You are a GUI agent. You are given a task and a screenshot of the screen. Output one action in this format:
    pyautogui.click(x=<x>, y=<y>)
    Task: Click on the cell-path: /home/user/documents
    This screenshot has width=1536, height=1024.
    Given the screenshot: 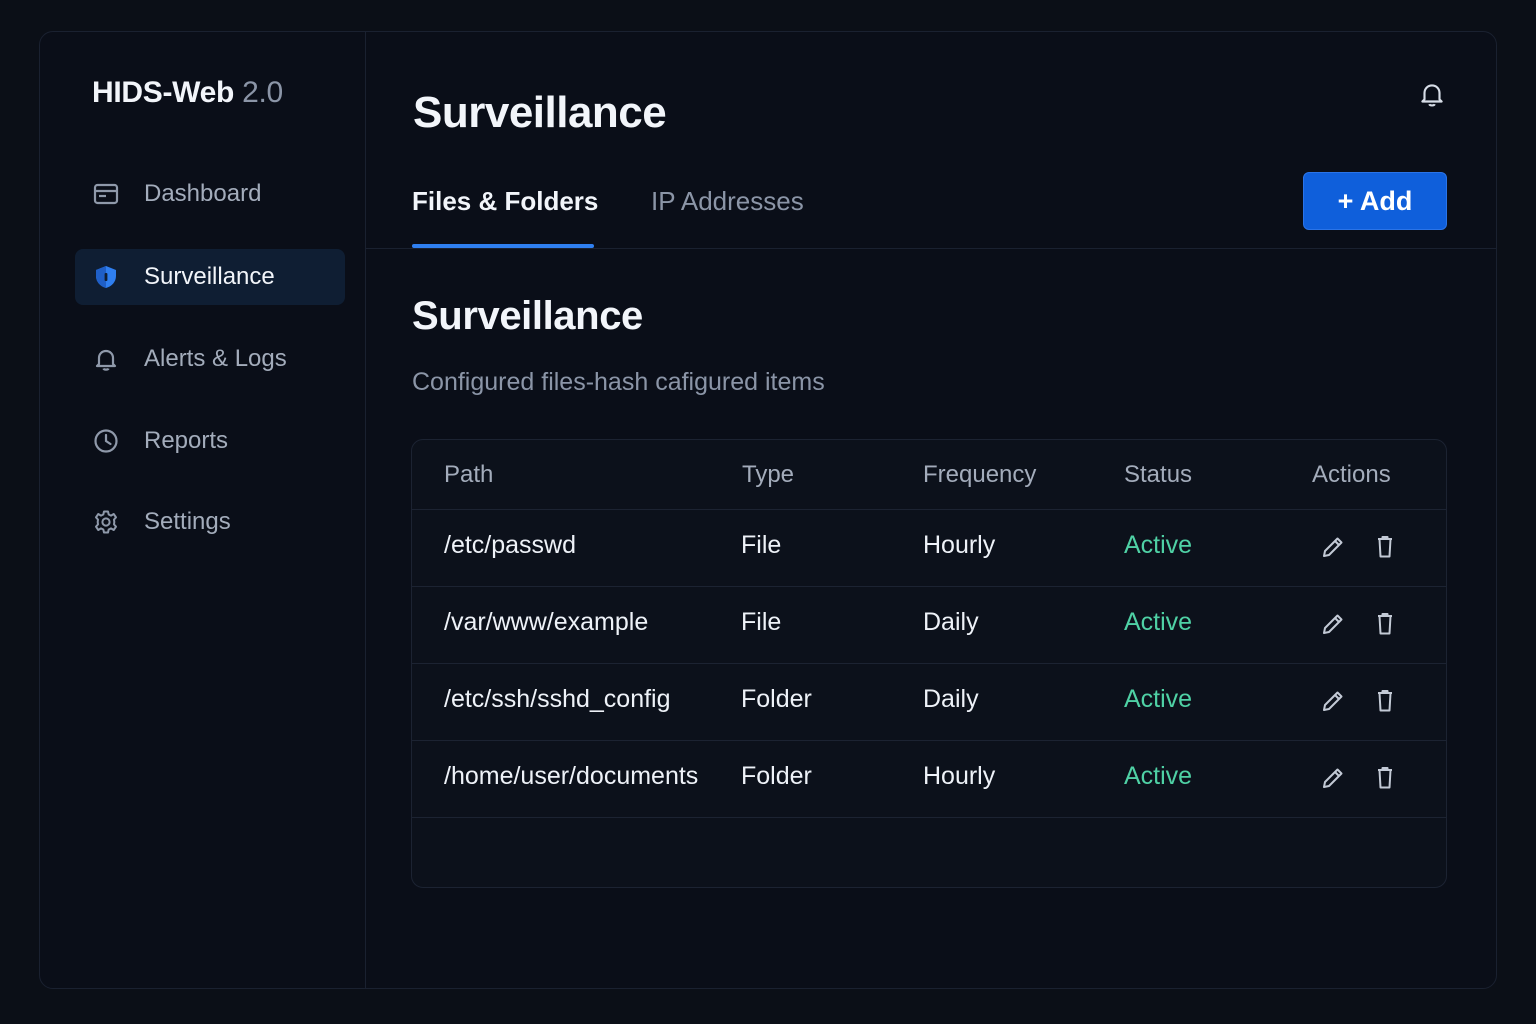 What is the action you would take?
    pyautogui.click(x=571, y=776)
    